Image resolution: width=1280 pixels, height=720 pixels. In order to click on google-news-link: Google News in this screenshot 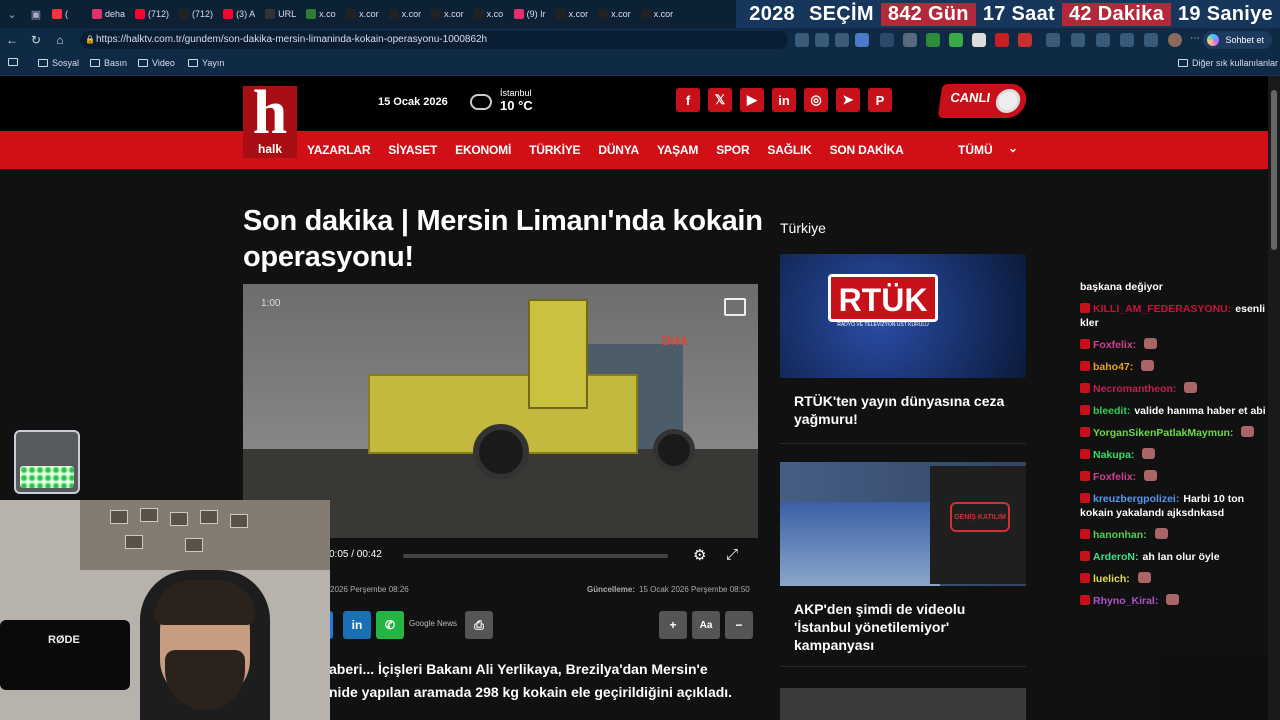, I will do `click(433, 623)`.